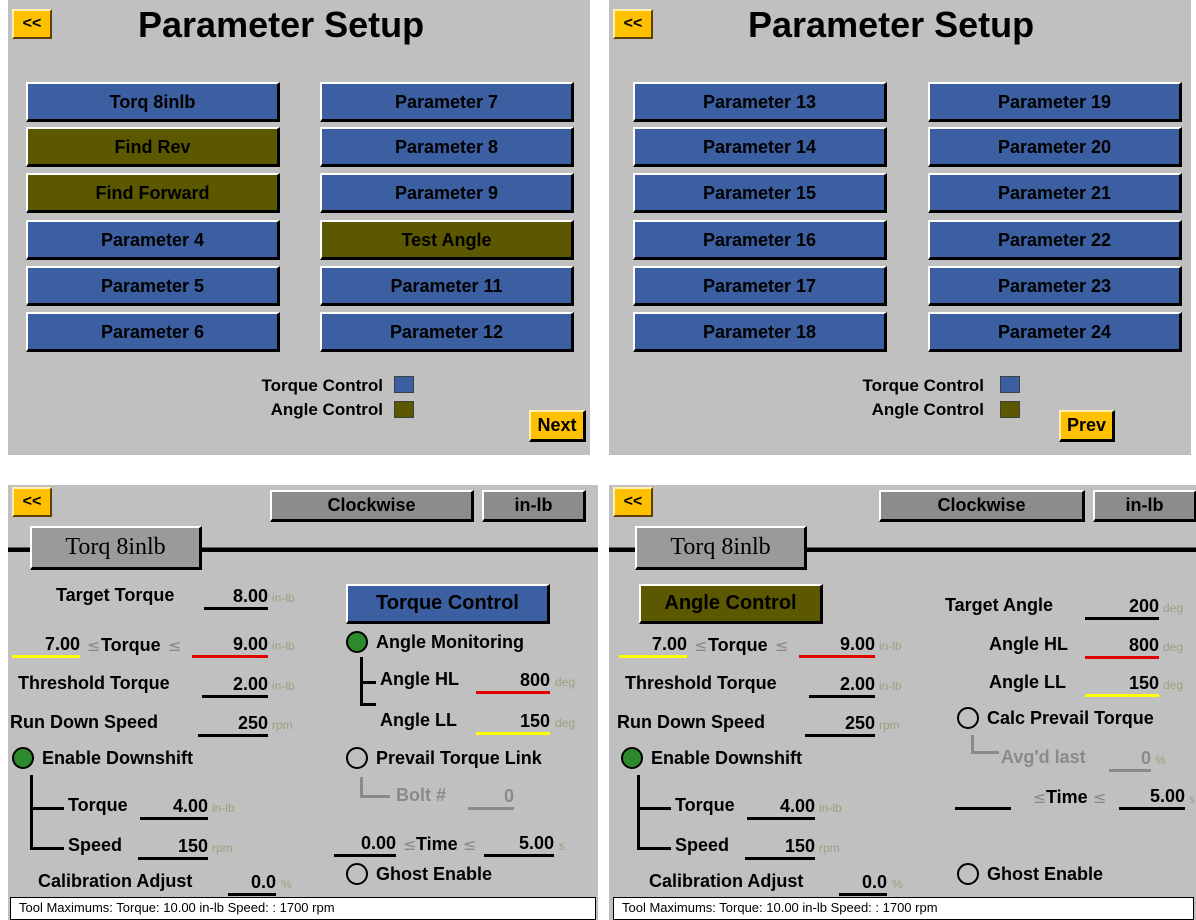  I want to click on prevail-torque-link-radio, so click(357, 758).